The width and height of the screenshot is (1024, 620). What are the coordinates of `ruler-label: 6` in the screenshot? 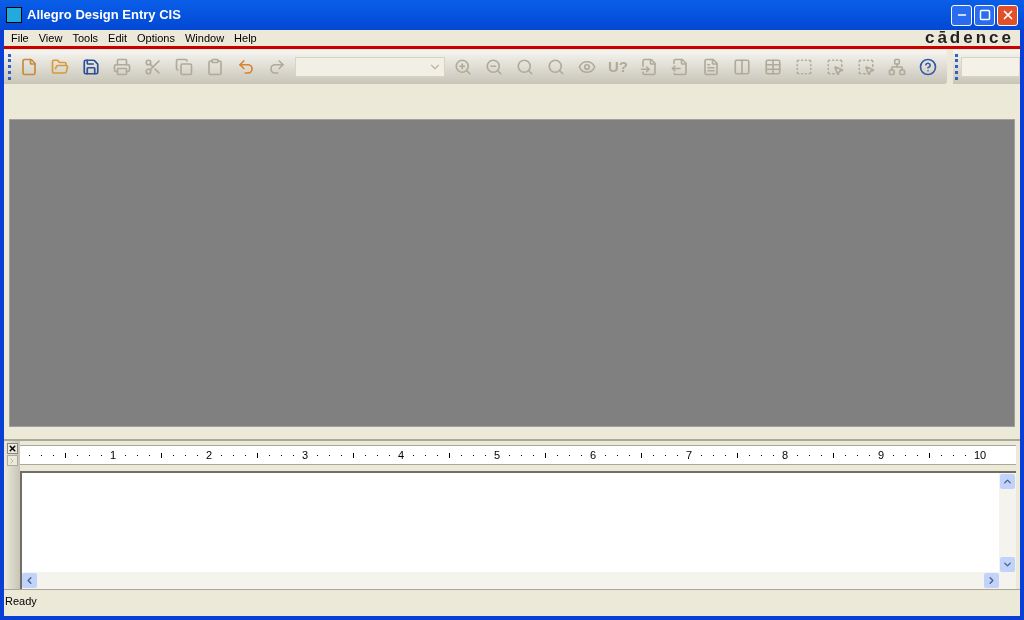 It's located at (594, 455).